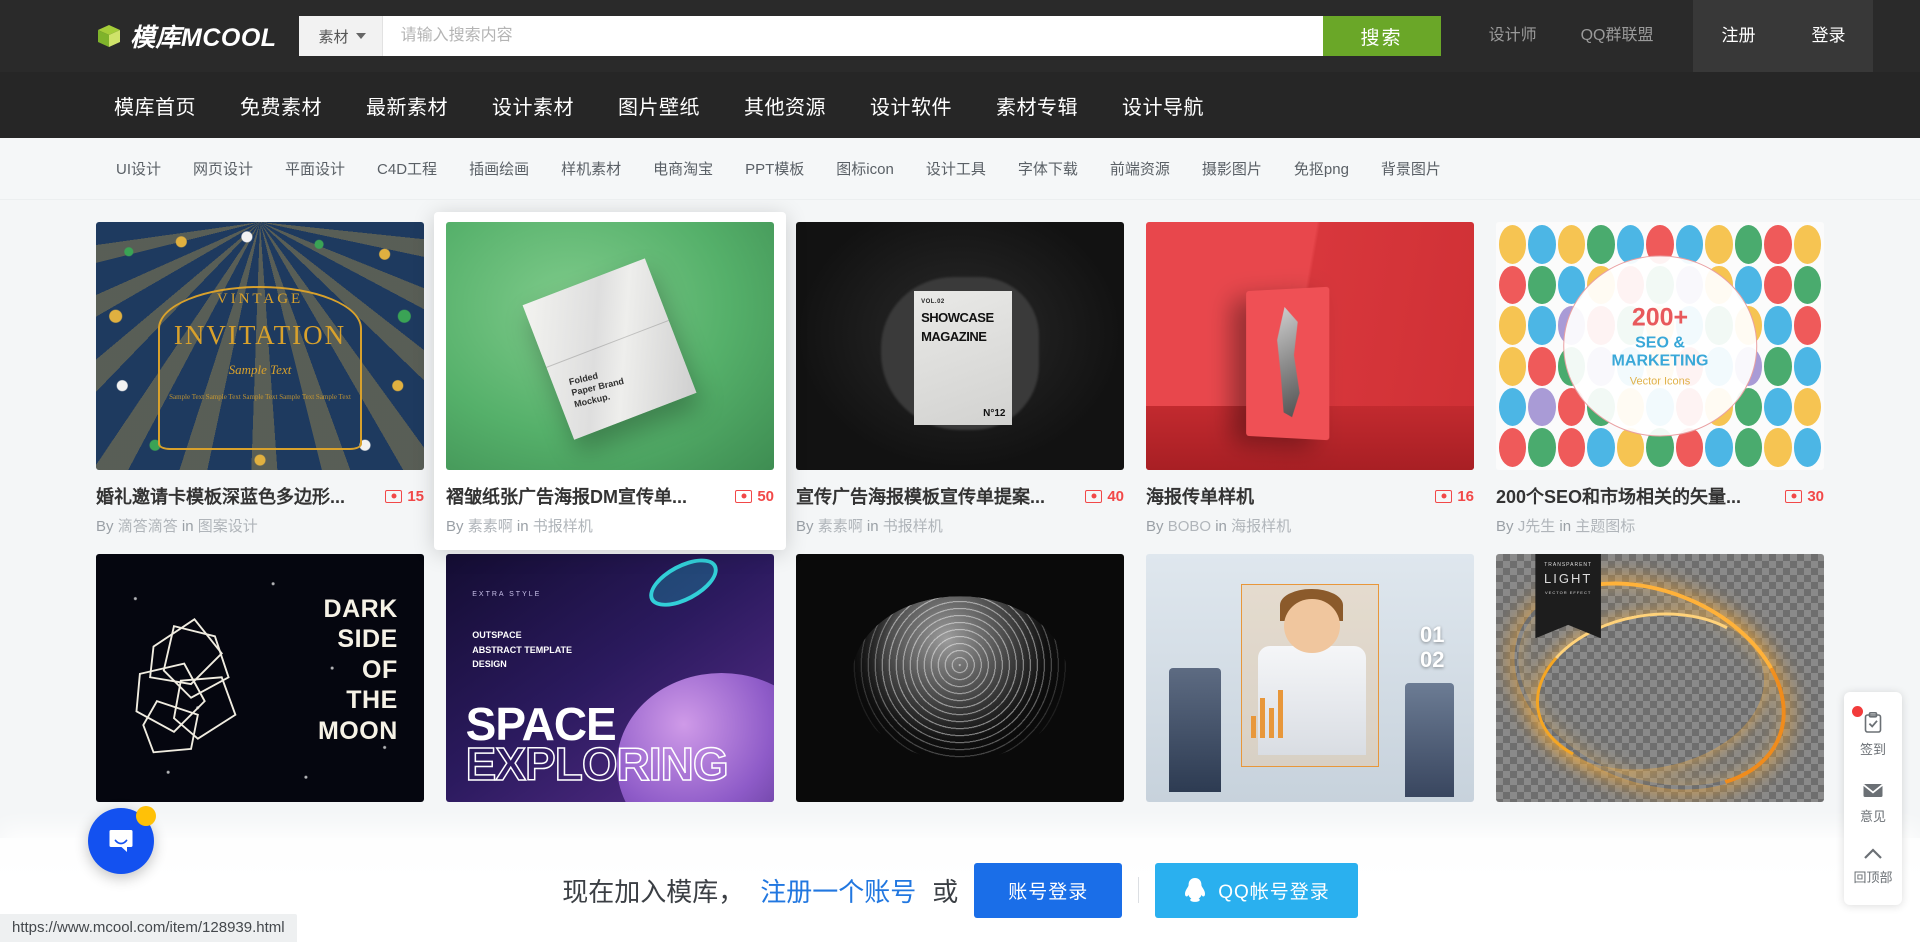  I want to click on card-category: 主题图标, so click(1605, 526).